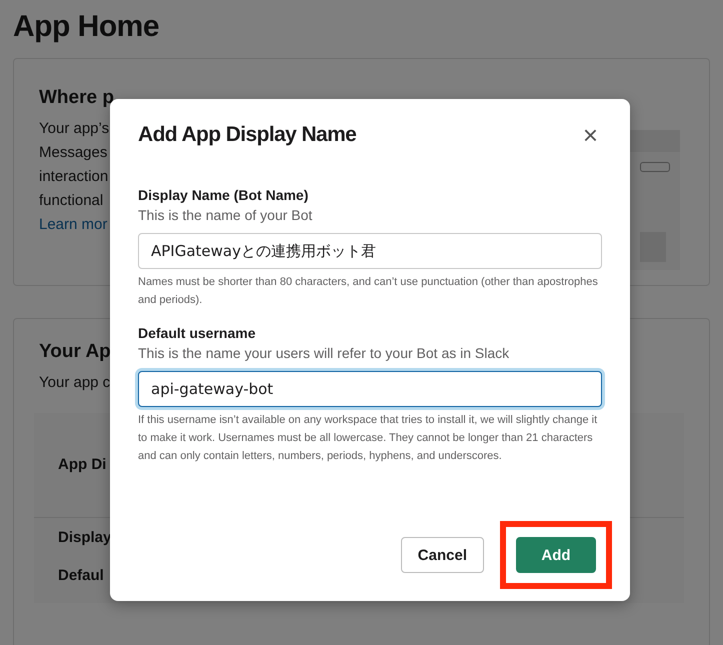 This screenshot has width=723, height=645. What do you see at coordinates (370, 251) in the screenshot?
I see `text-field: APIGatewayとの連携用ボット君` at bounding box center [370, 251].